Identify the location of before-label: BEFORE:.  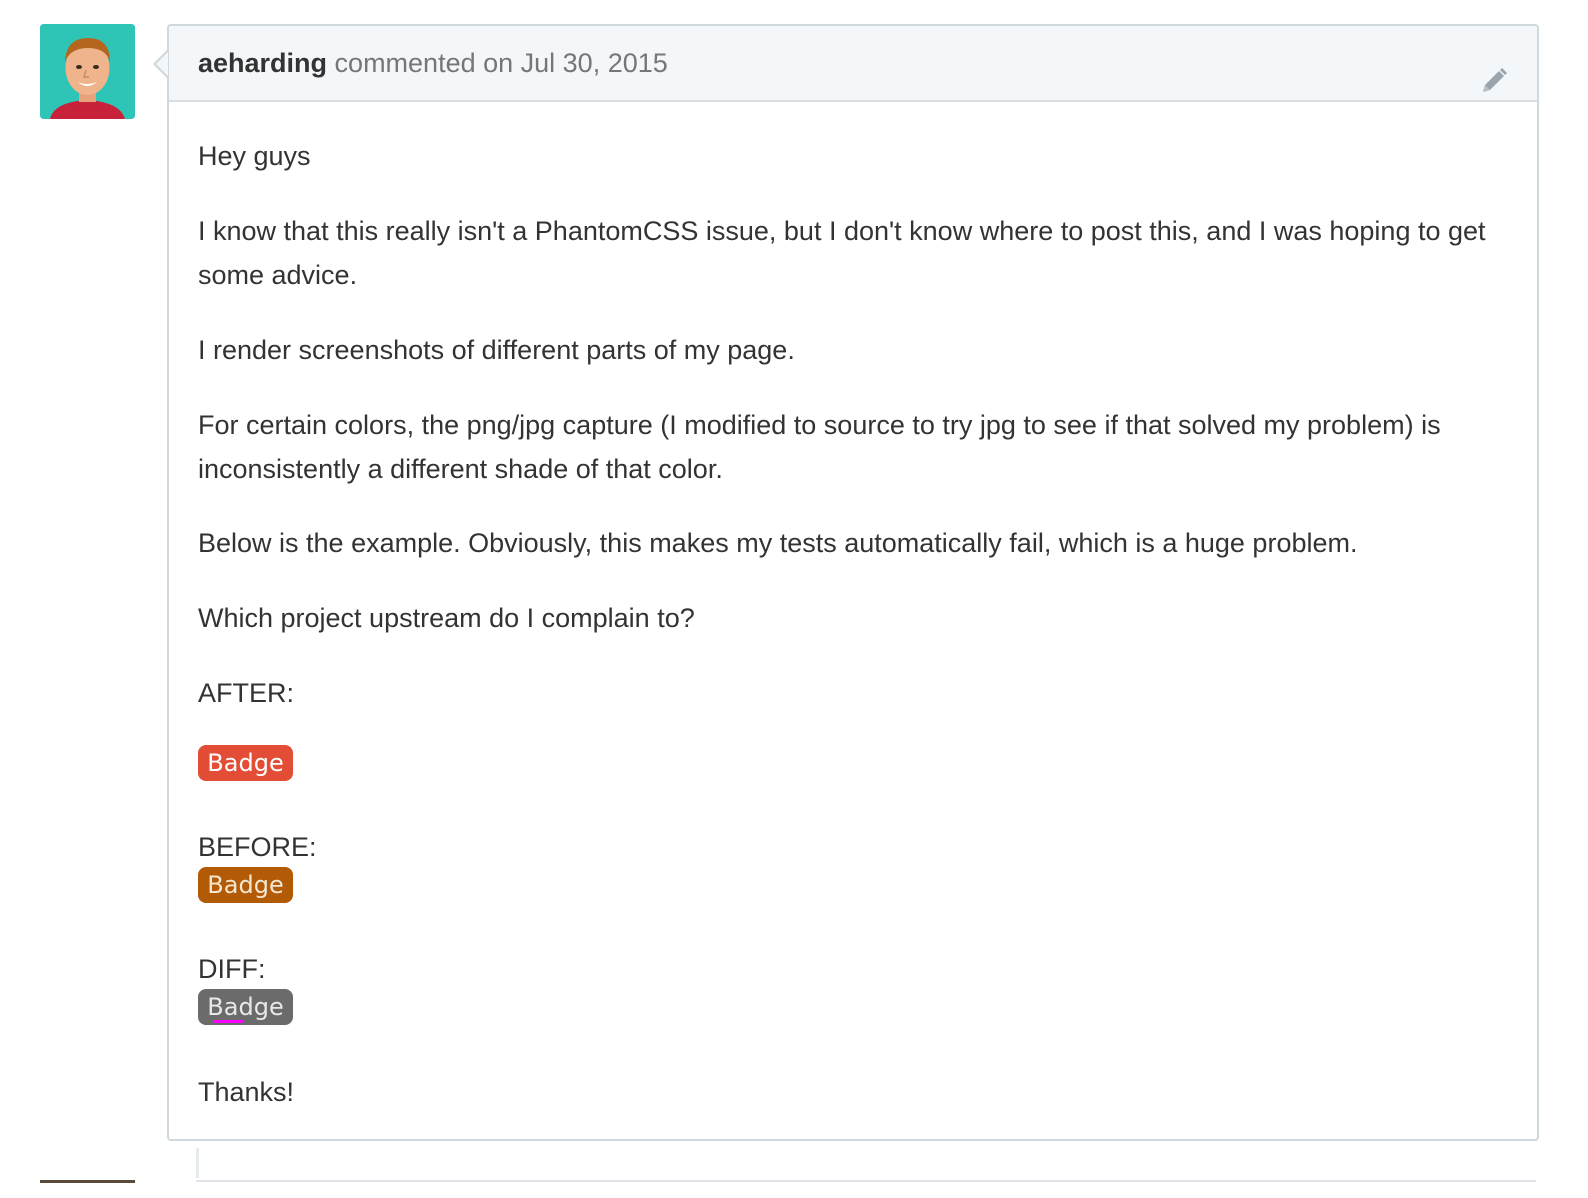
(257, 847).